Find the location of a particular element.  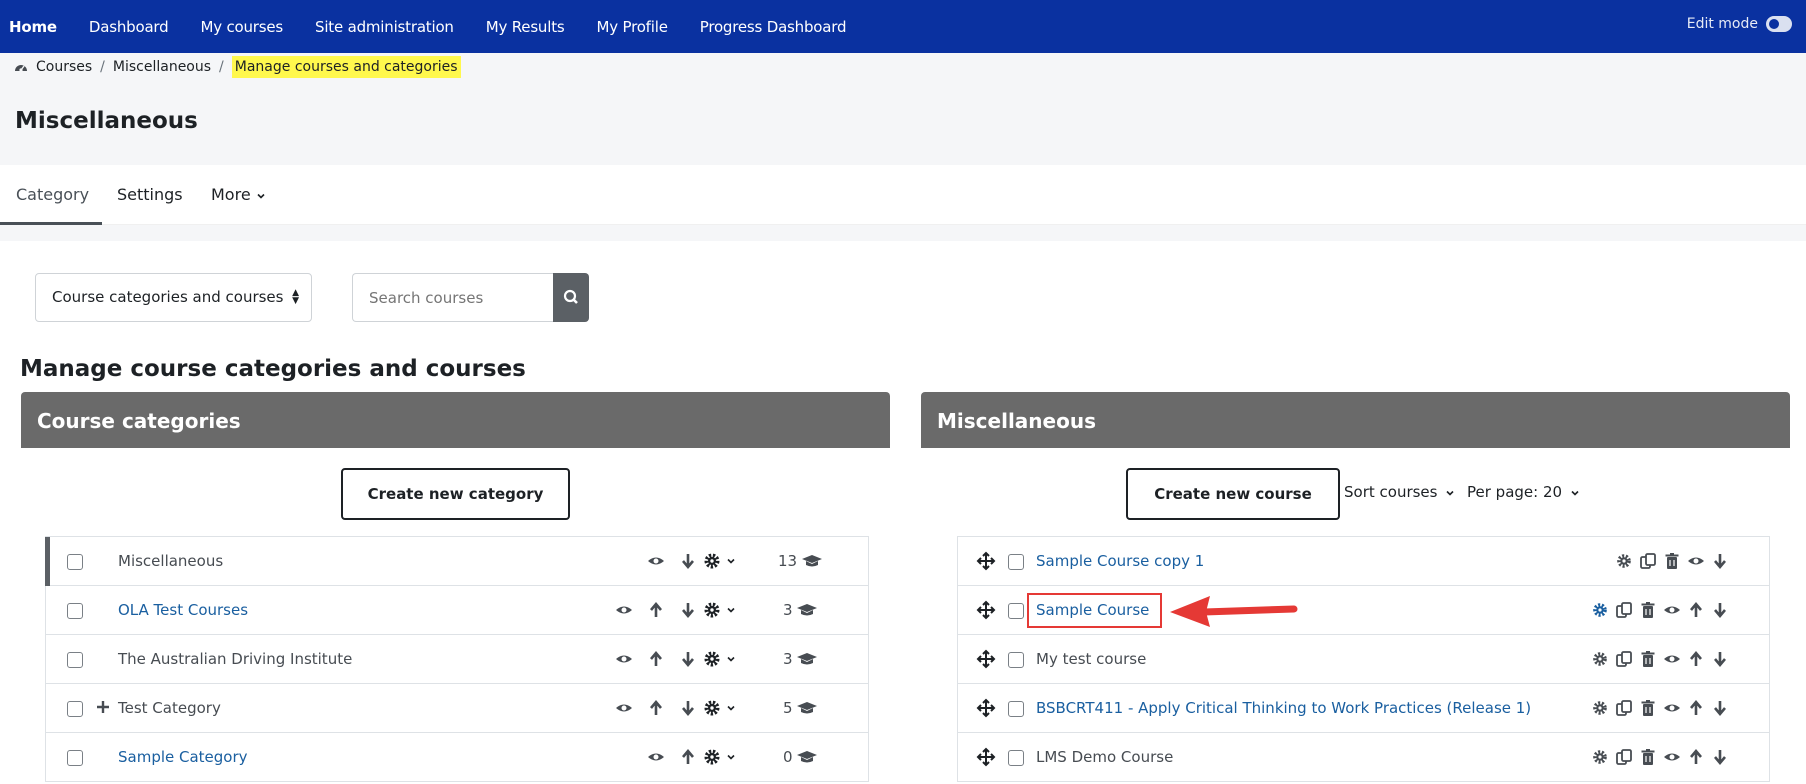

sort-courses-dropdown: Sort courses is located at coordinates (1399, 492).